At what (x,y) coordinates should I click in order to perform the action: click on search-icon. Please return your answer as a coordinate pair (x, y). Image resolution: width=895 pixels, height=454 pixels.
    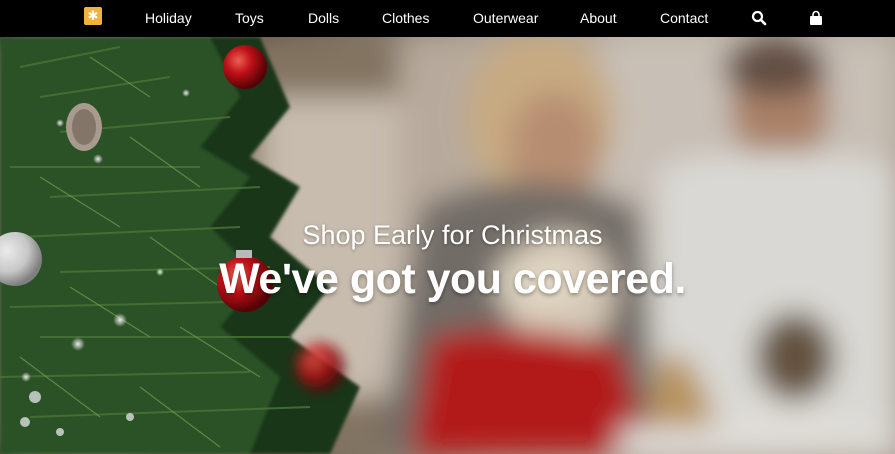
    Looking at the image, I should click on (759, 18).